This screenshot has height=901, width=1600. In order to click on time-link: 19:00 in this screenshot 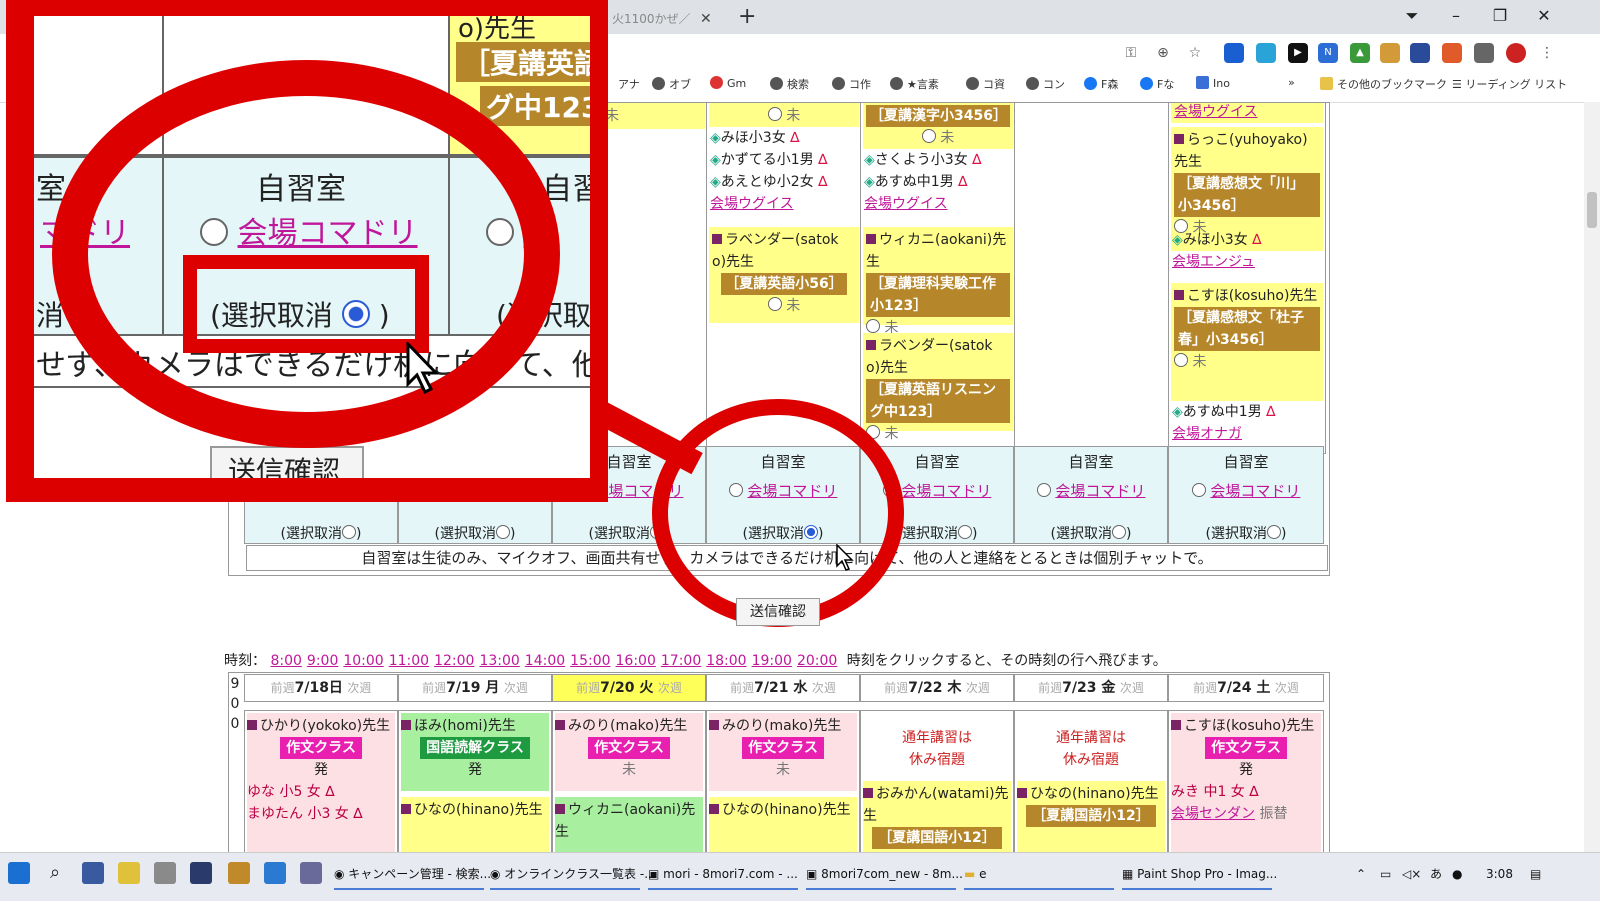, I will do `click(772, 661)`.